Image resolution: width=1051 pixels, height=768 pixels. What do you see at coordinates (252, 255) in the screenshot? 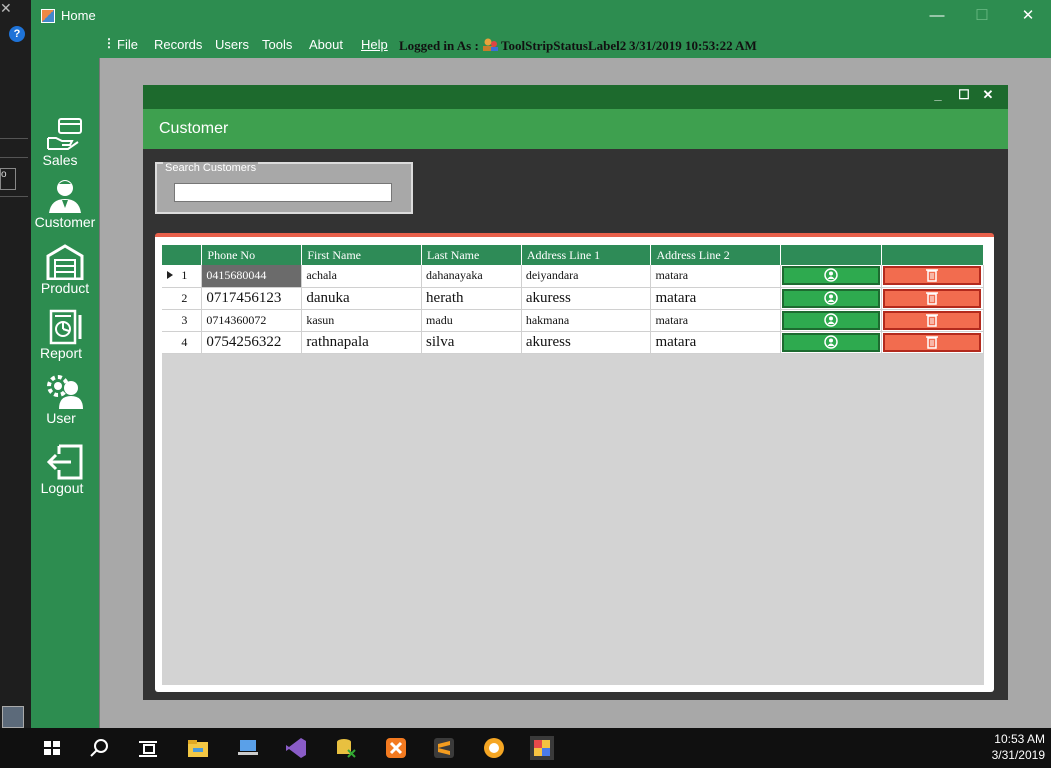
I see `column-header-phone: Phone No` at bounding box center [252, 255].